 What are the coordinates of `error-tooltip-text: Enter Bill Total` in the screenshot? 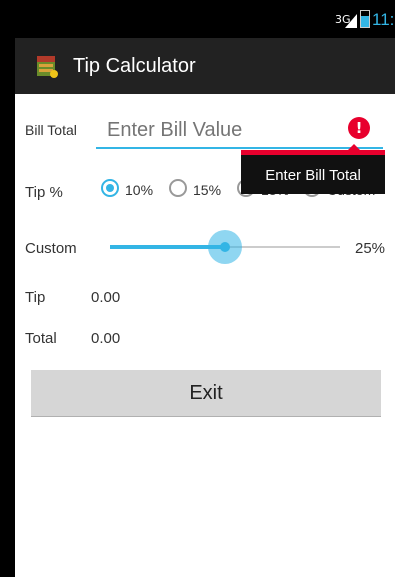 It's located at (313, 175).